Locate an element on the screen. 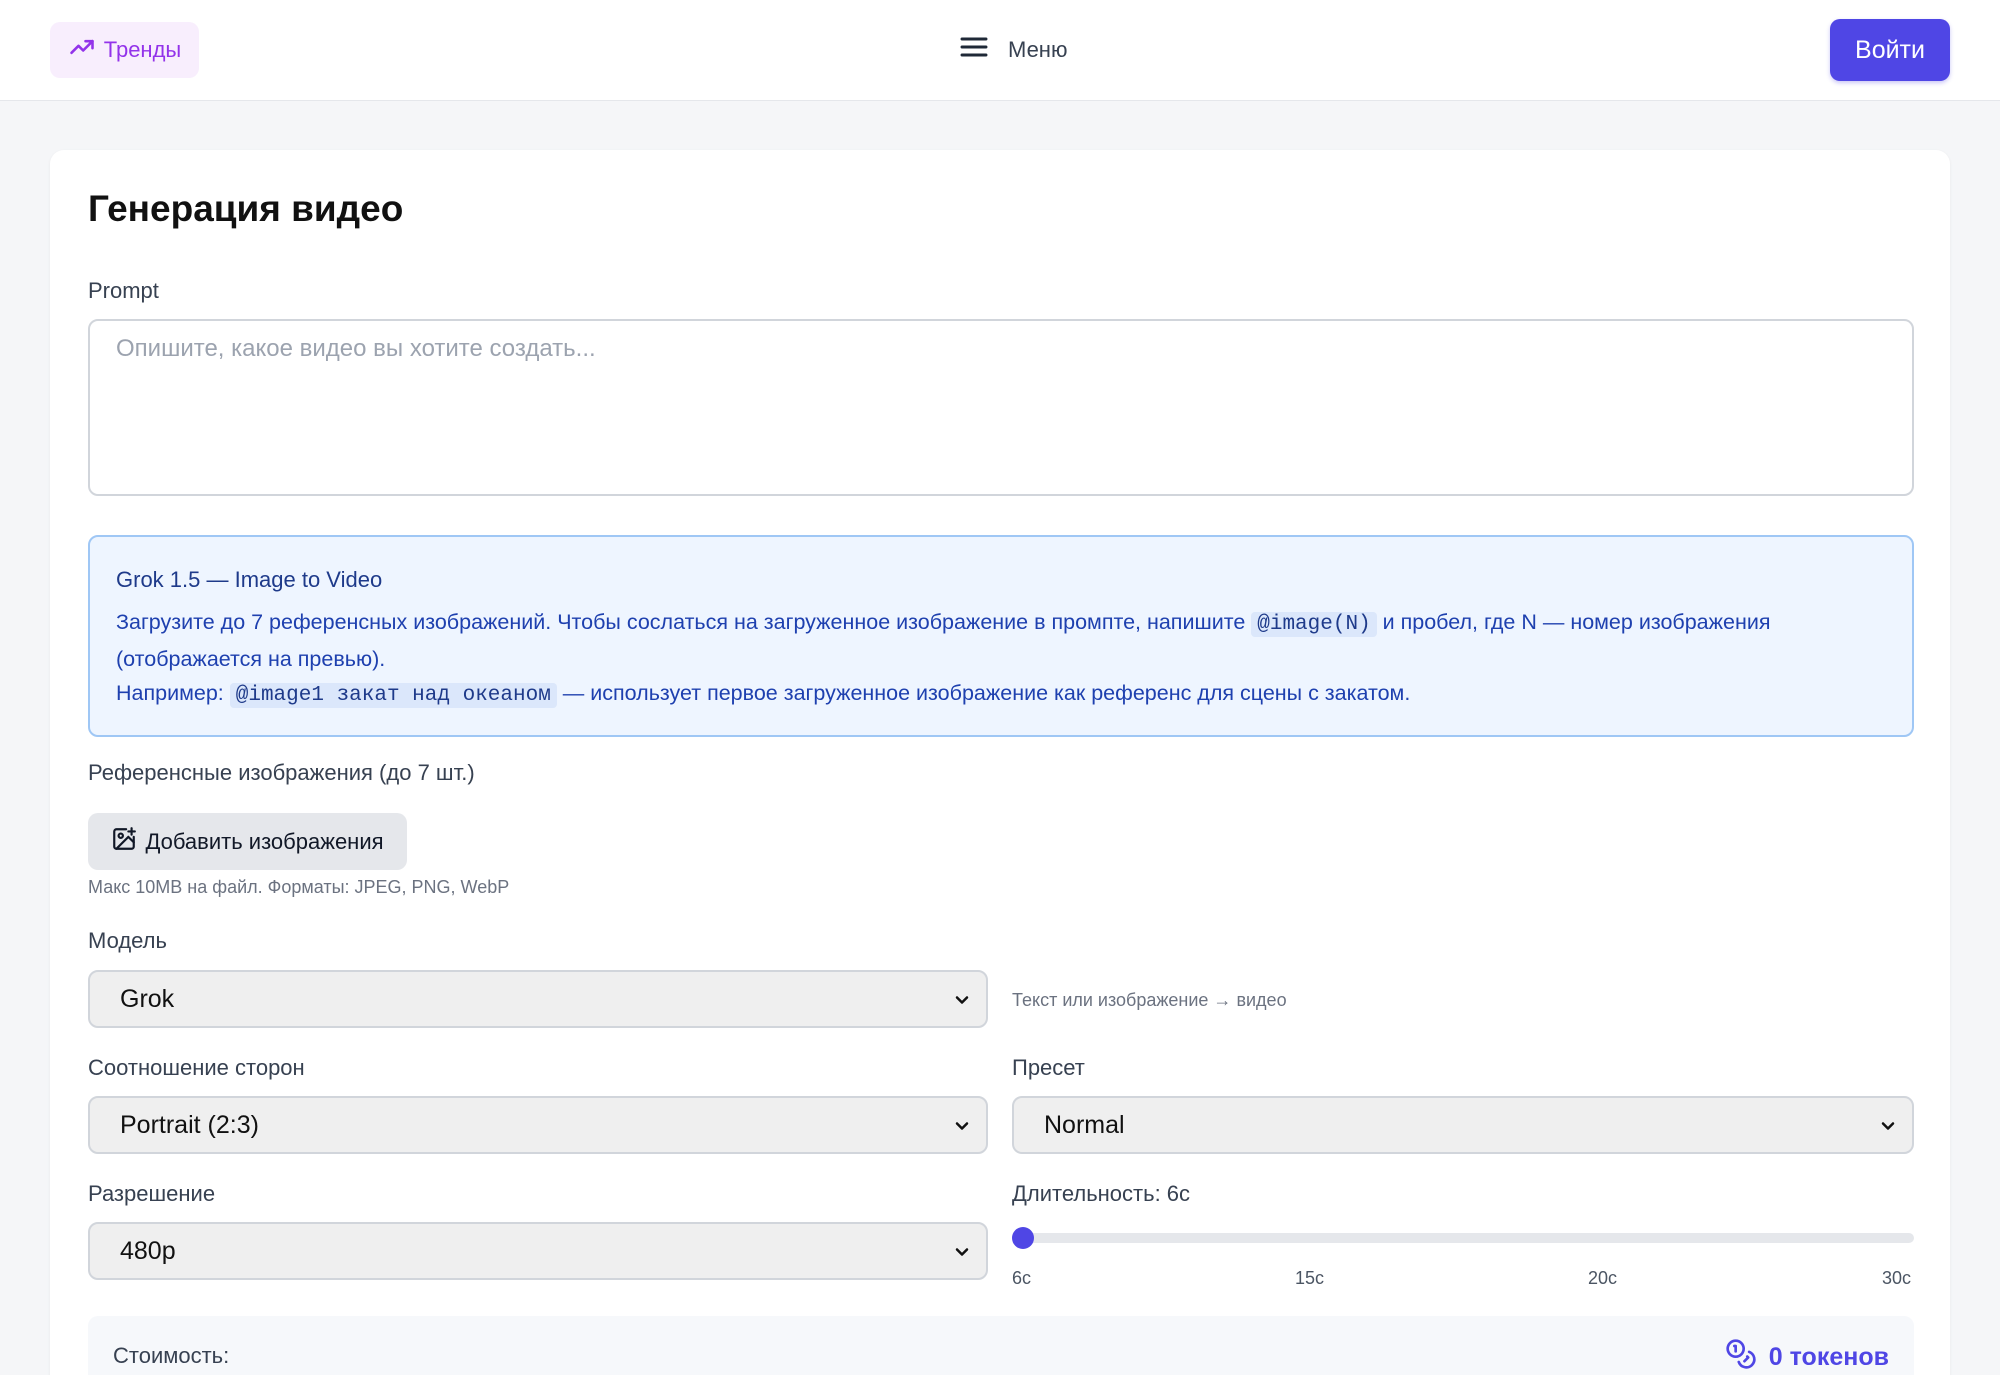 The height and width of the screenshot is (1375, 2000). model-label: Модель is located at coordinates (127, 940).